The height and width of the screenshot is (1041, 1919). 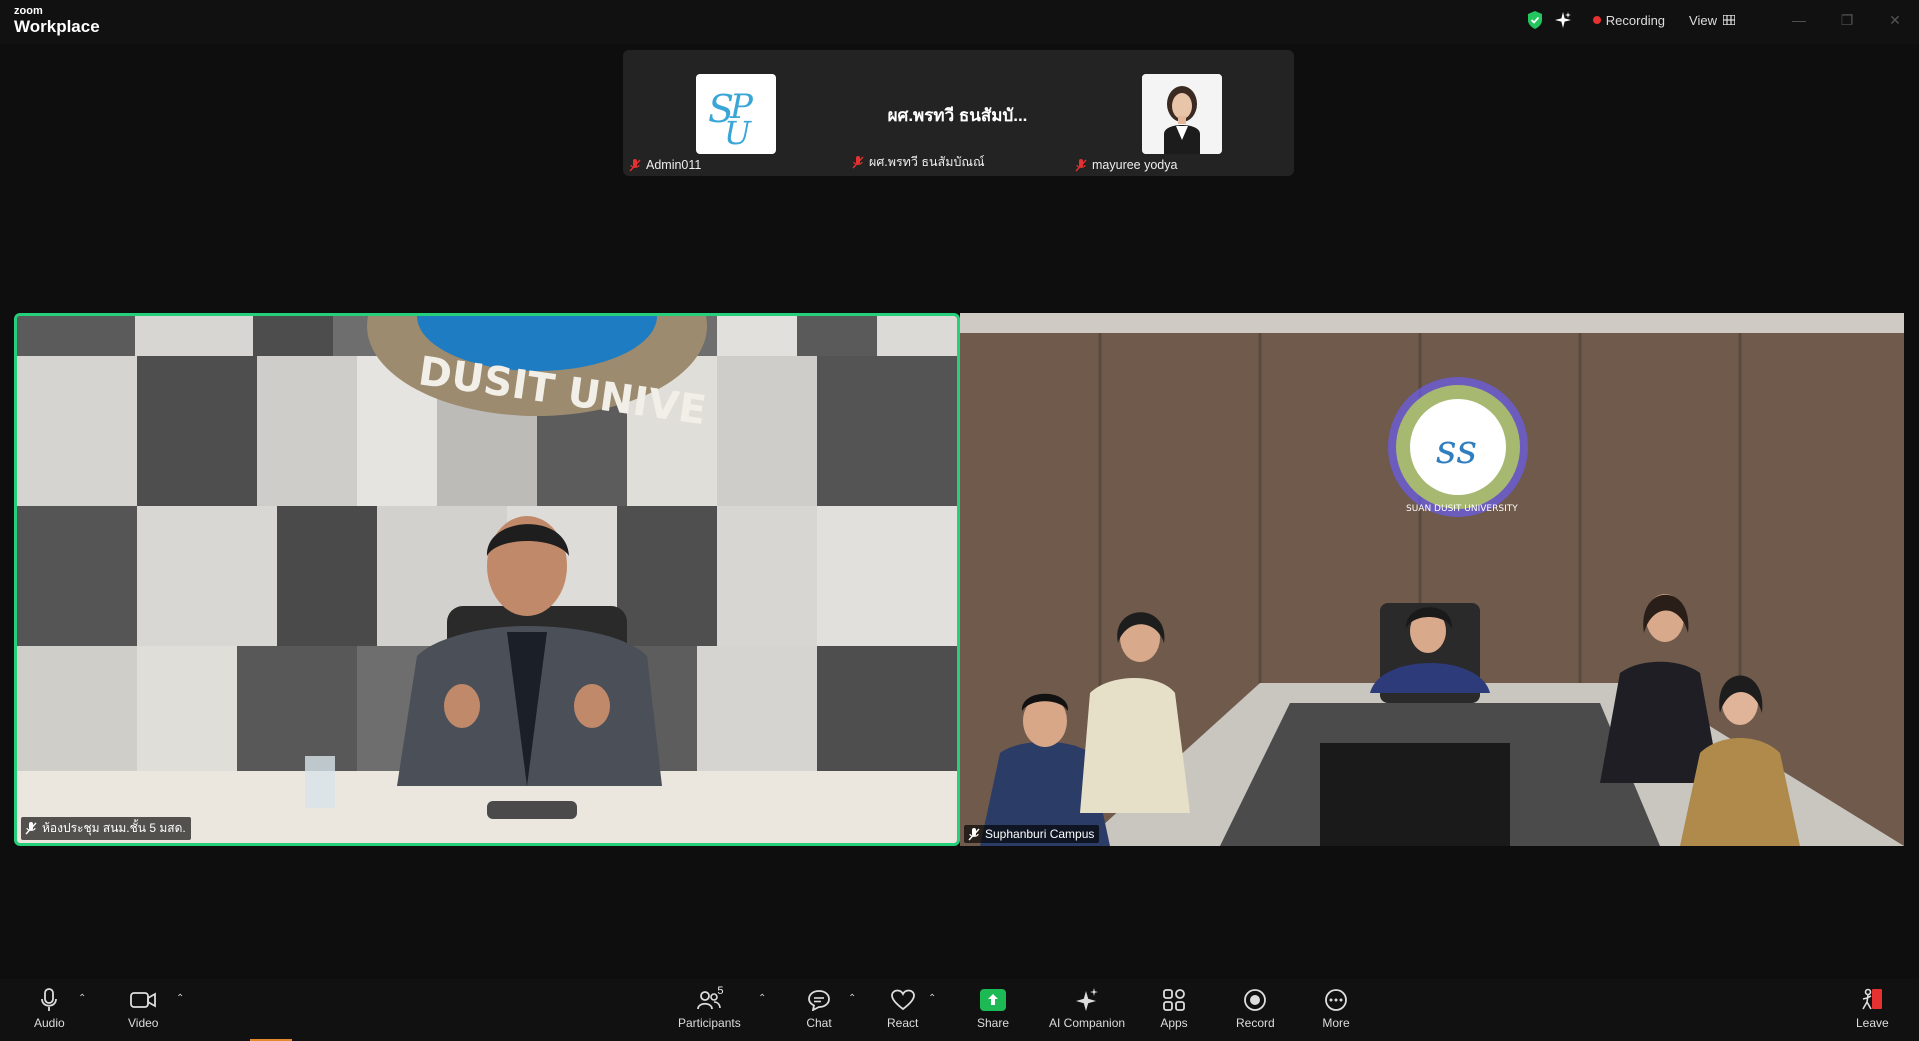 What do you see at coordinates (1562, 20) in the screenshot?
I see `ai-spark-icon` at bounding box center [1562, 20].